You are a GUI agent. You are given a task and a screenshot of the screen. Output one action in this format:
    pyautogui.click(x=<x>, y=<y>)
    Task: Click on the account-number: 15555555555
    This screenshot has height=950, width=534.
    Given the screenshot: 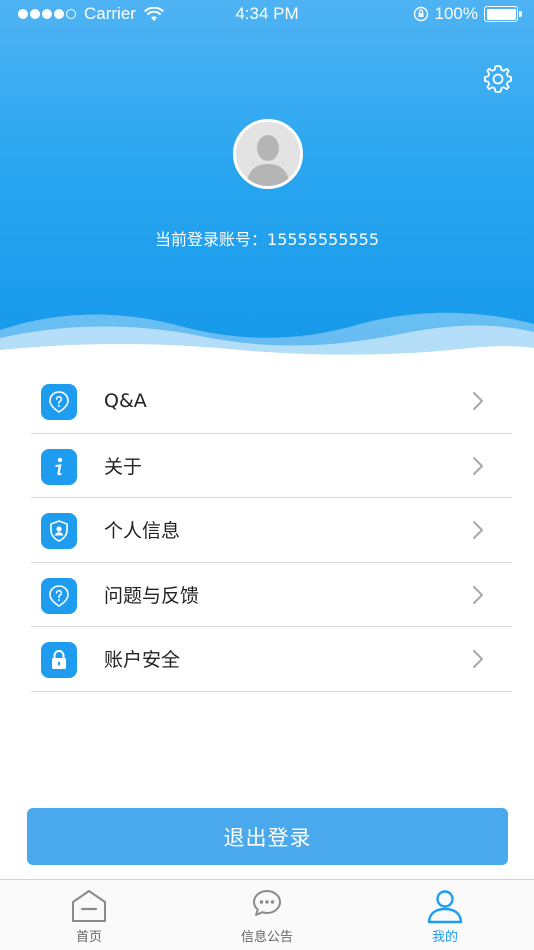 What is the action you would take?
    pyautogui.click(x=323, y=239)
    